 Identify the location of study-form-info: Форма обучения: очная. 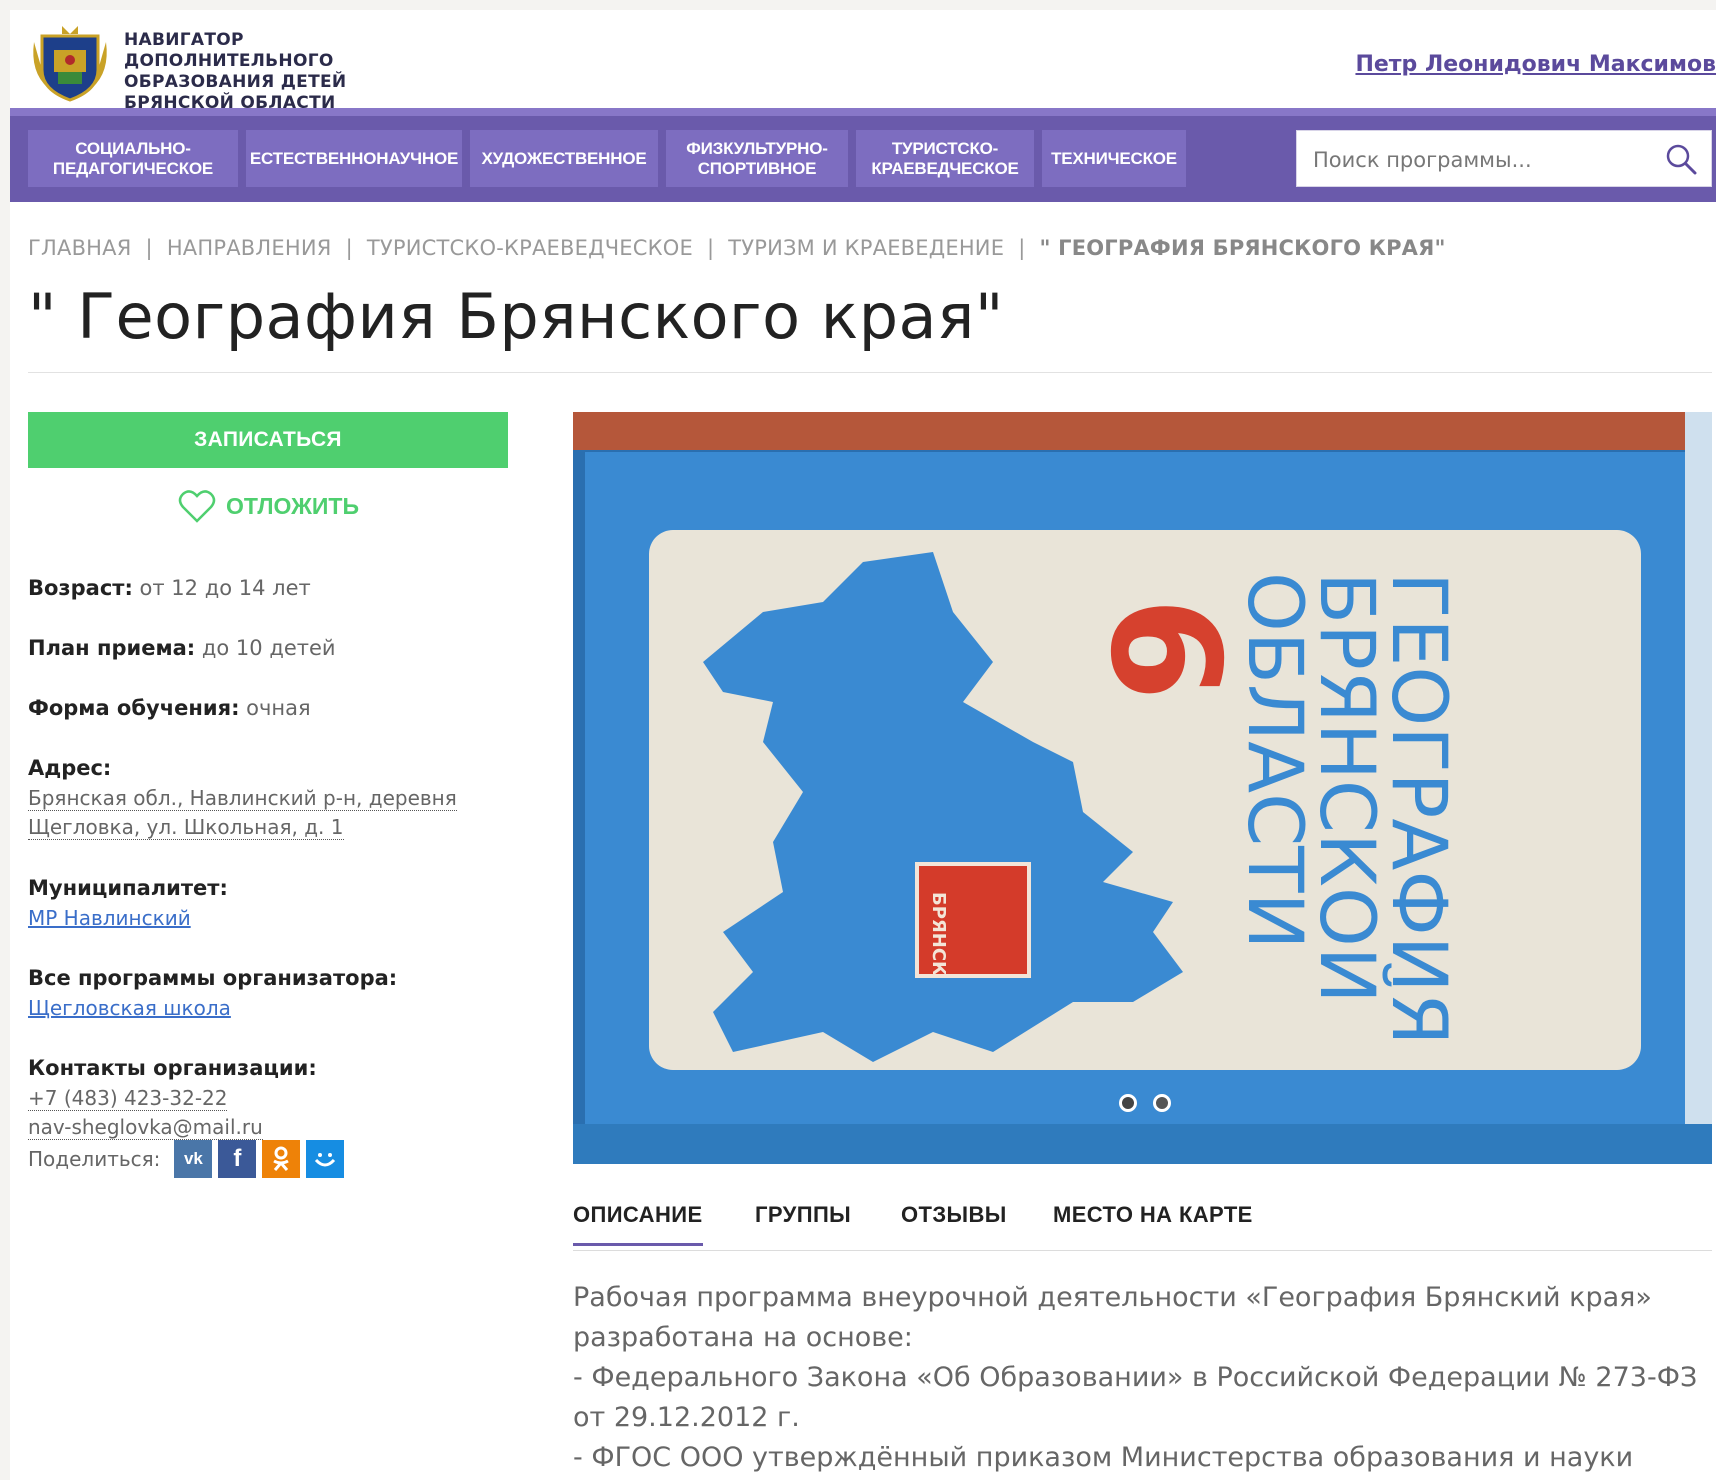
(169, 708).